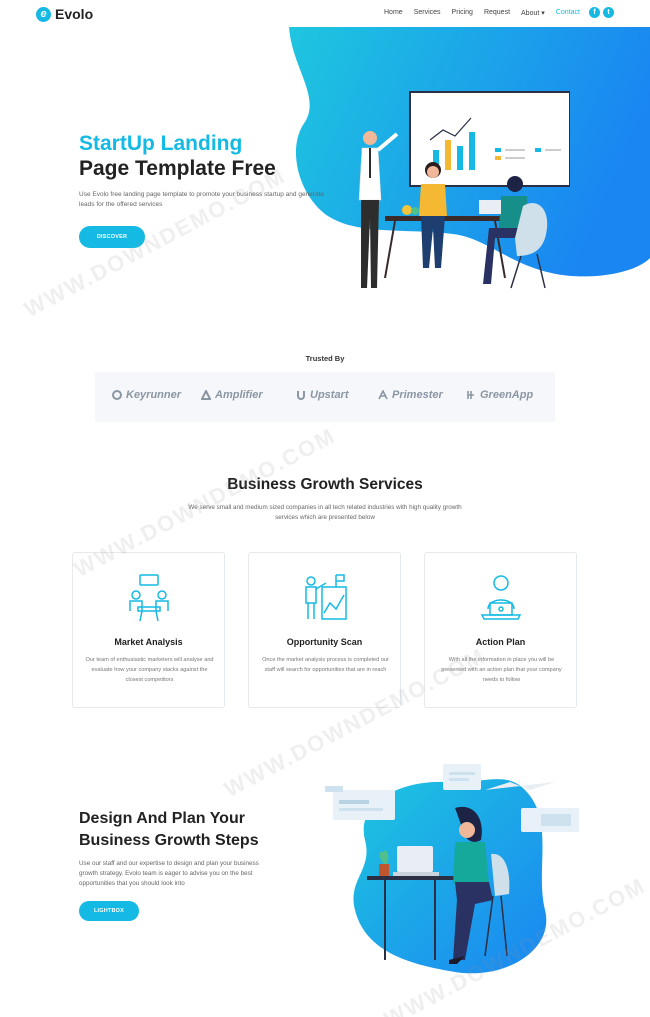 This screenshot has width=650, height=1017. What do you see at coordinates (161, 143) in the screenshot?
I see `hero-title-line1: StartUp Landing` at bounding box center [161, 143].